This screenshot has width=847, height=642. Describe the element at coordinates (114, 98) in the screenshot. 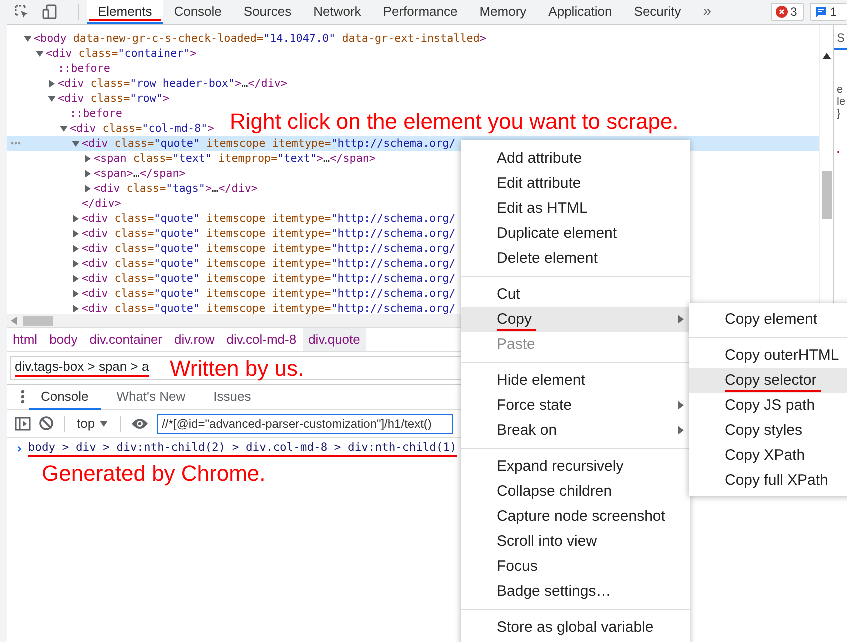

I see `html-code-line: <div class="row">` at that location.